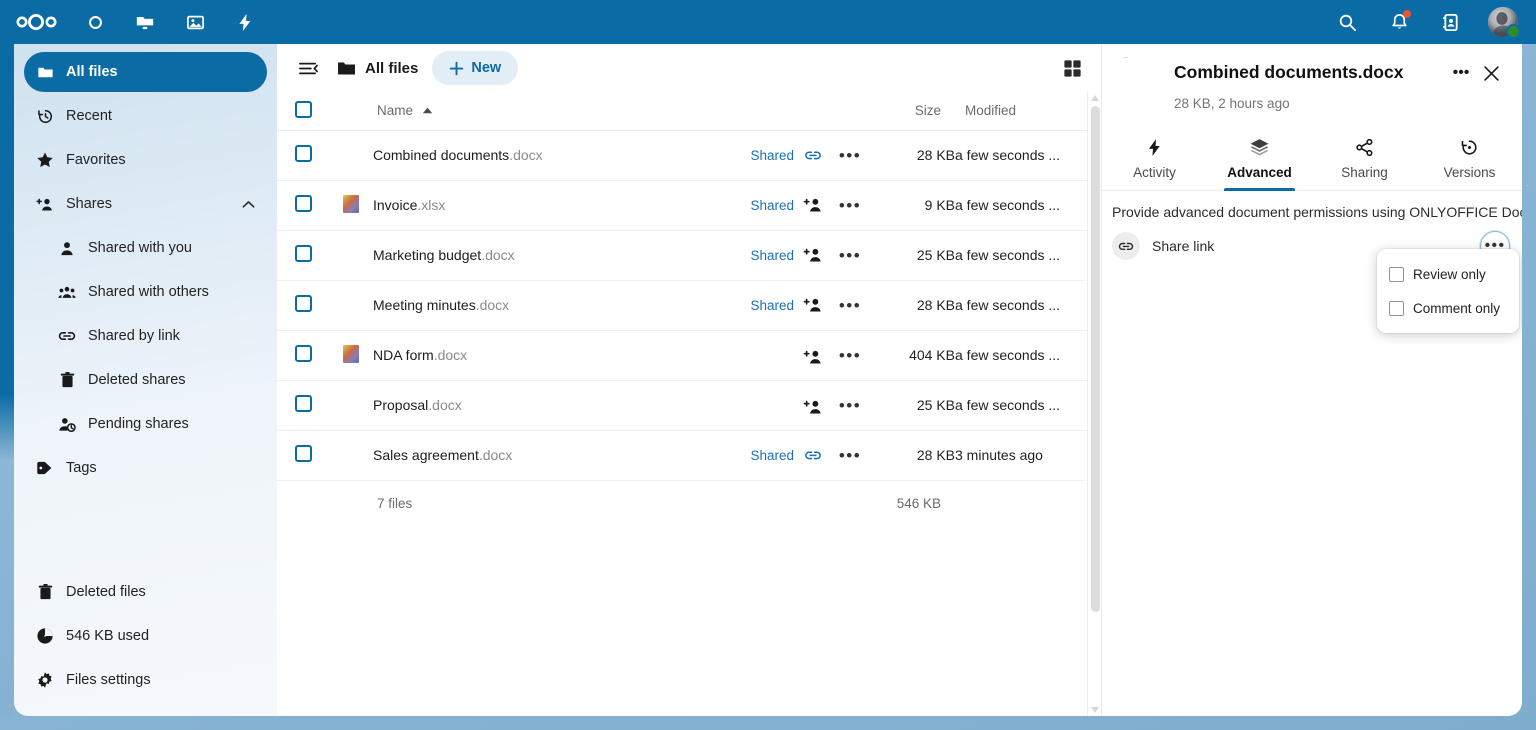 This screenshot has width=1536, height=730. What do you see at coordinates (145, 72) in the screenshot?
I see `sidebar-item-all-files: All files` at bounding box center [145, 72].